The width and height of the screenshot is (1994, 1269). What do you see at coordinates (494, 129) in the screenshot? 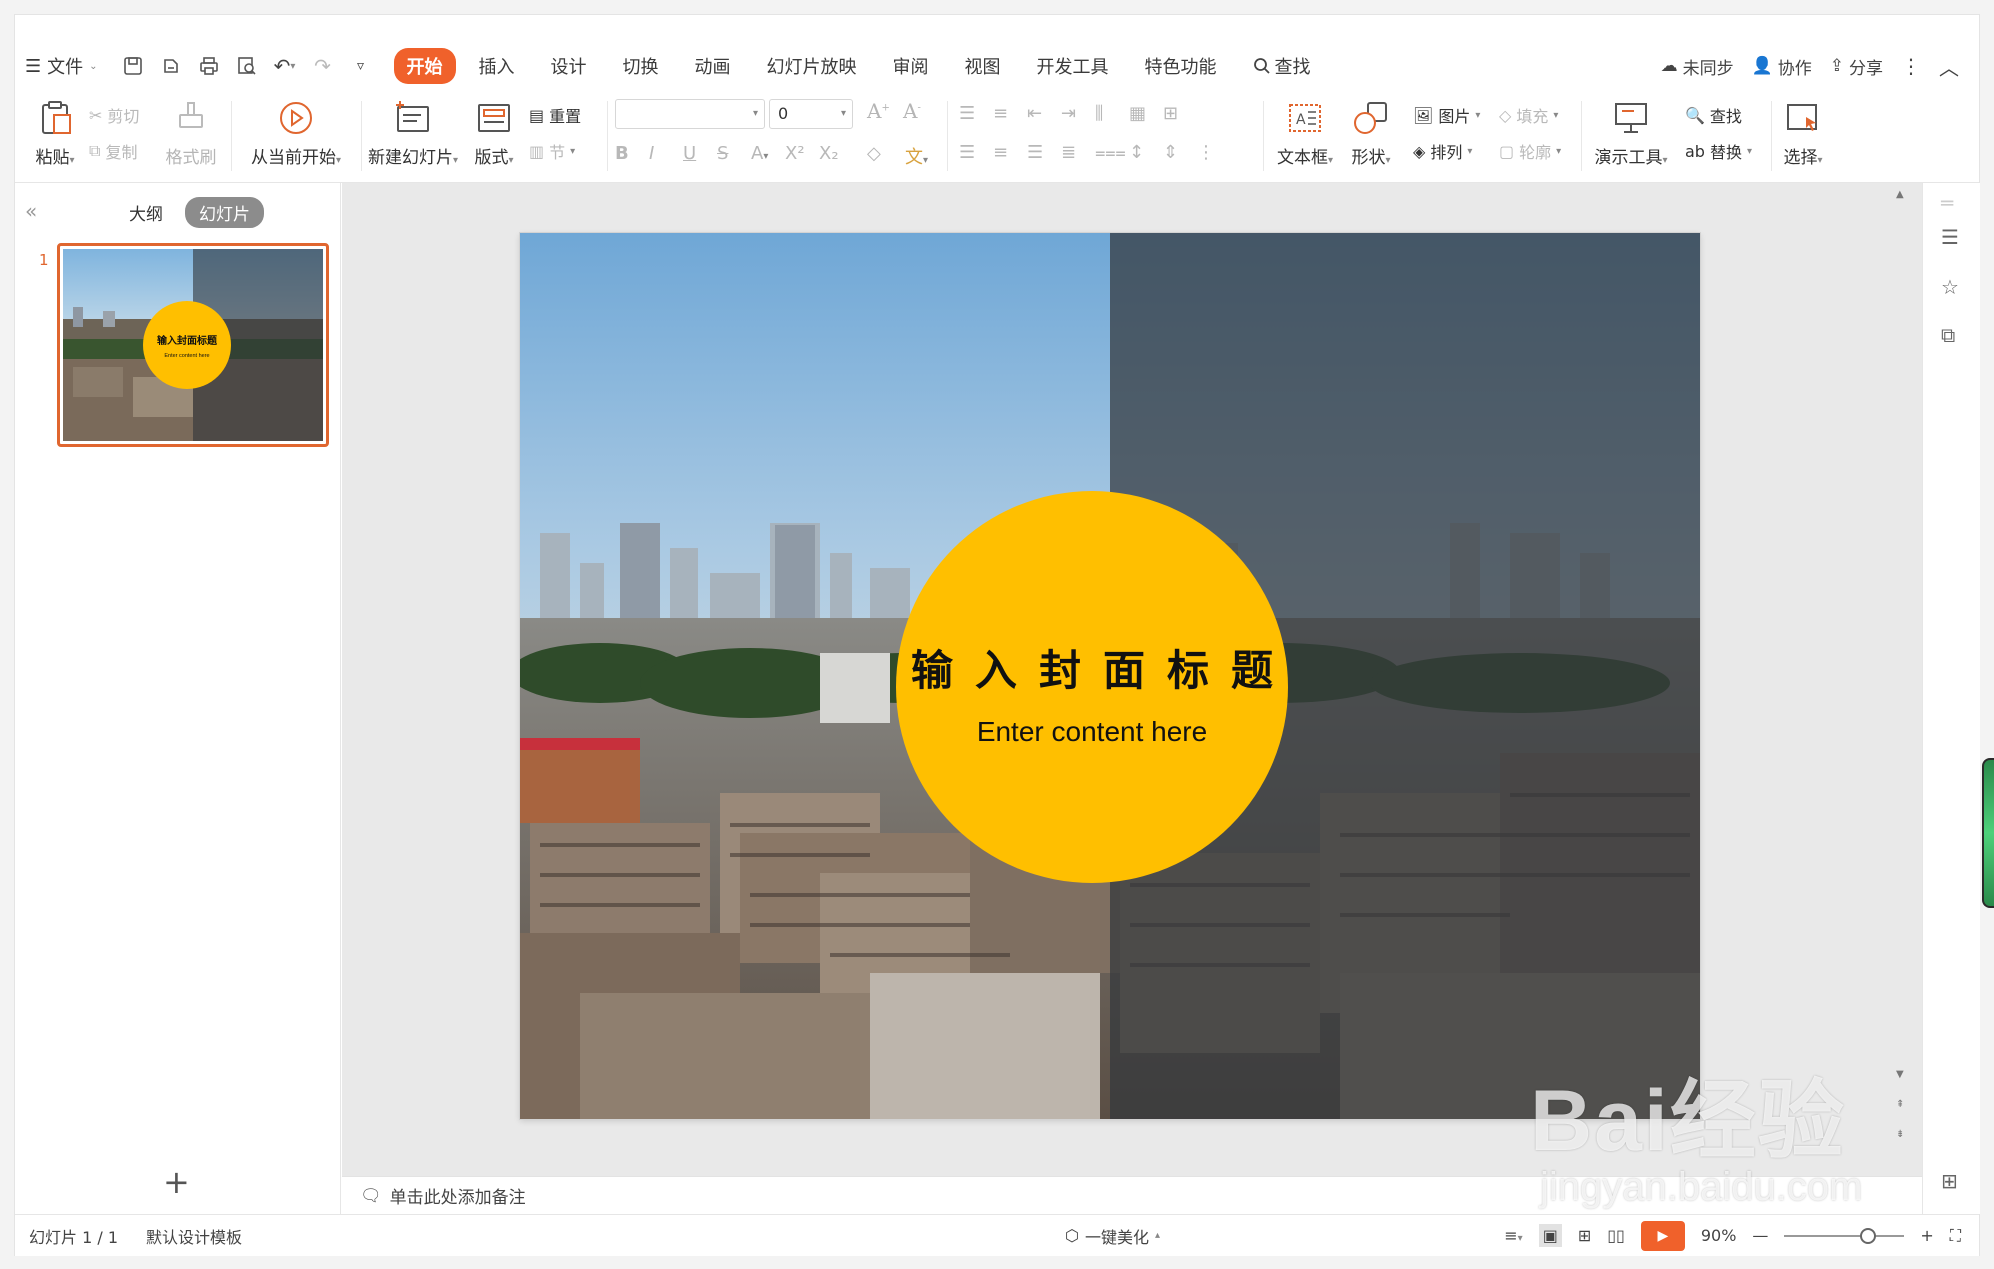
I see `layout-button: 版式▾` at bounding box center [494, 129].